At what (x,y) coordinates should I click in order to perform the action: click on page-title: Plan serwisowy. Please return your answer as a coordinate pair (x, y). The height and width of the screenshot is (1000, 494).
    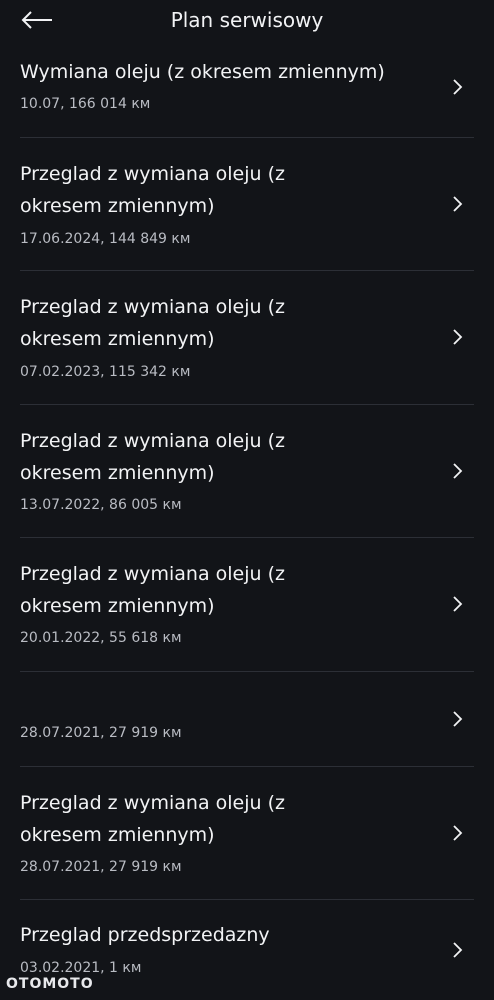
    Looking at the image, I should click on (247, 20).